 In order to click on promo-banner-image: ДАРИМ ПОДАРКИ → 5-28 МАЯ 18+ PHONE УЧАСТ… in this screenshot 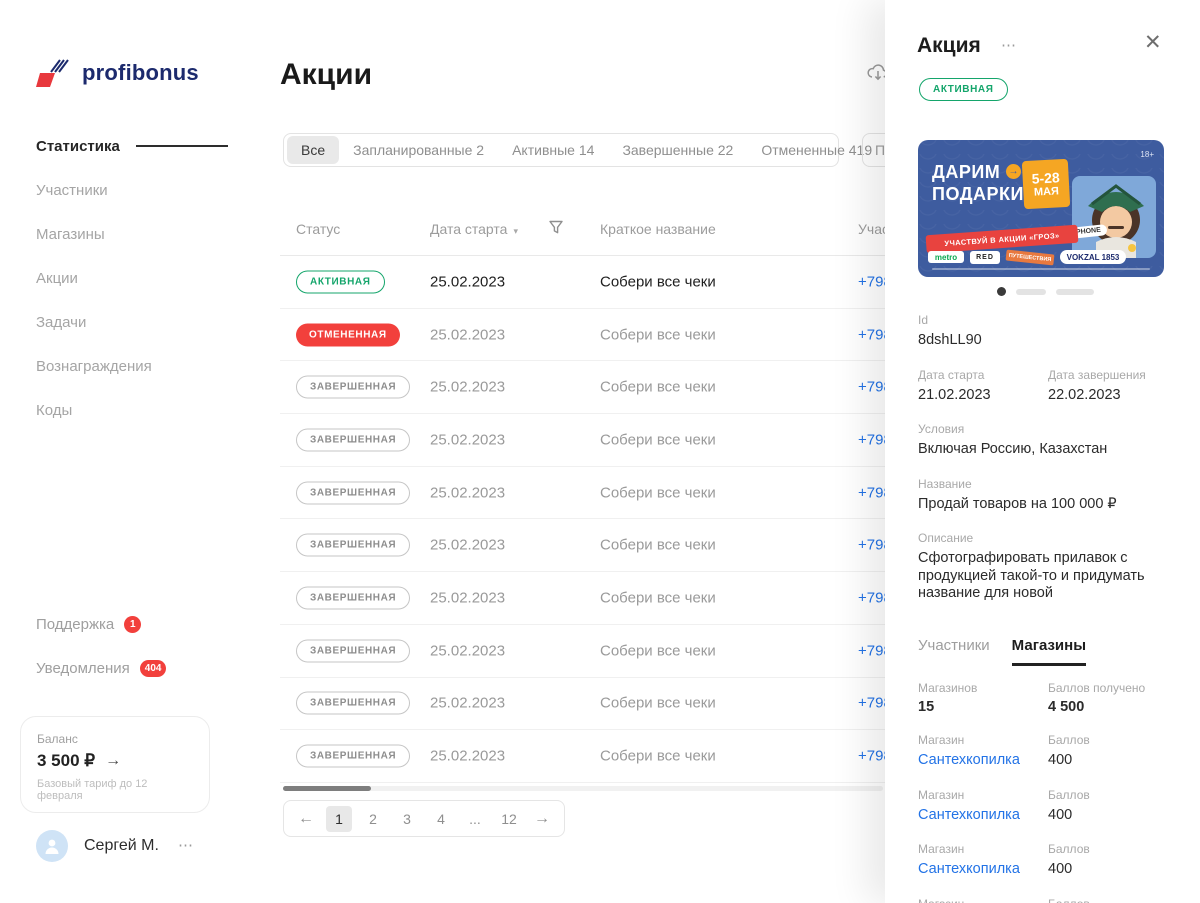, I will do `click(1041, 208)`.